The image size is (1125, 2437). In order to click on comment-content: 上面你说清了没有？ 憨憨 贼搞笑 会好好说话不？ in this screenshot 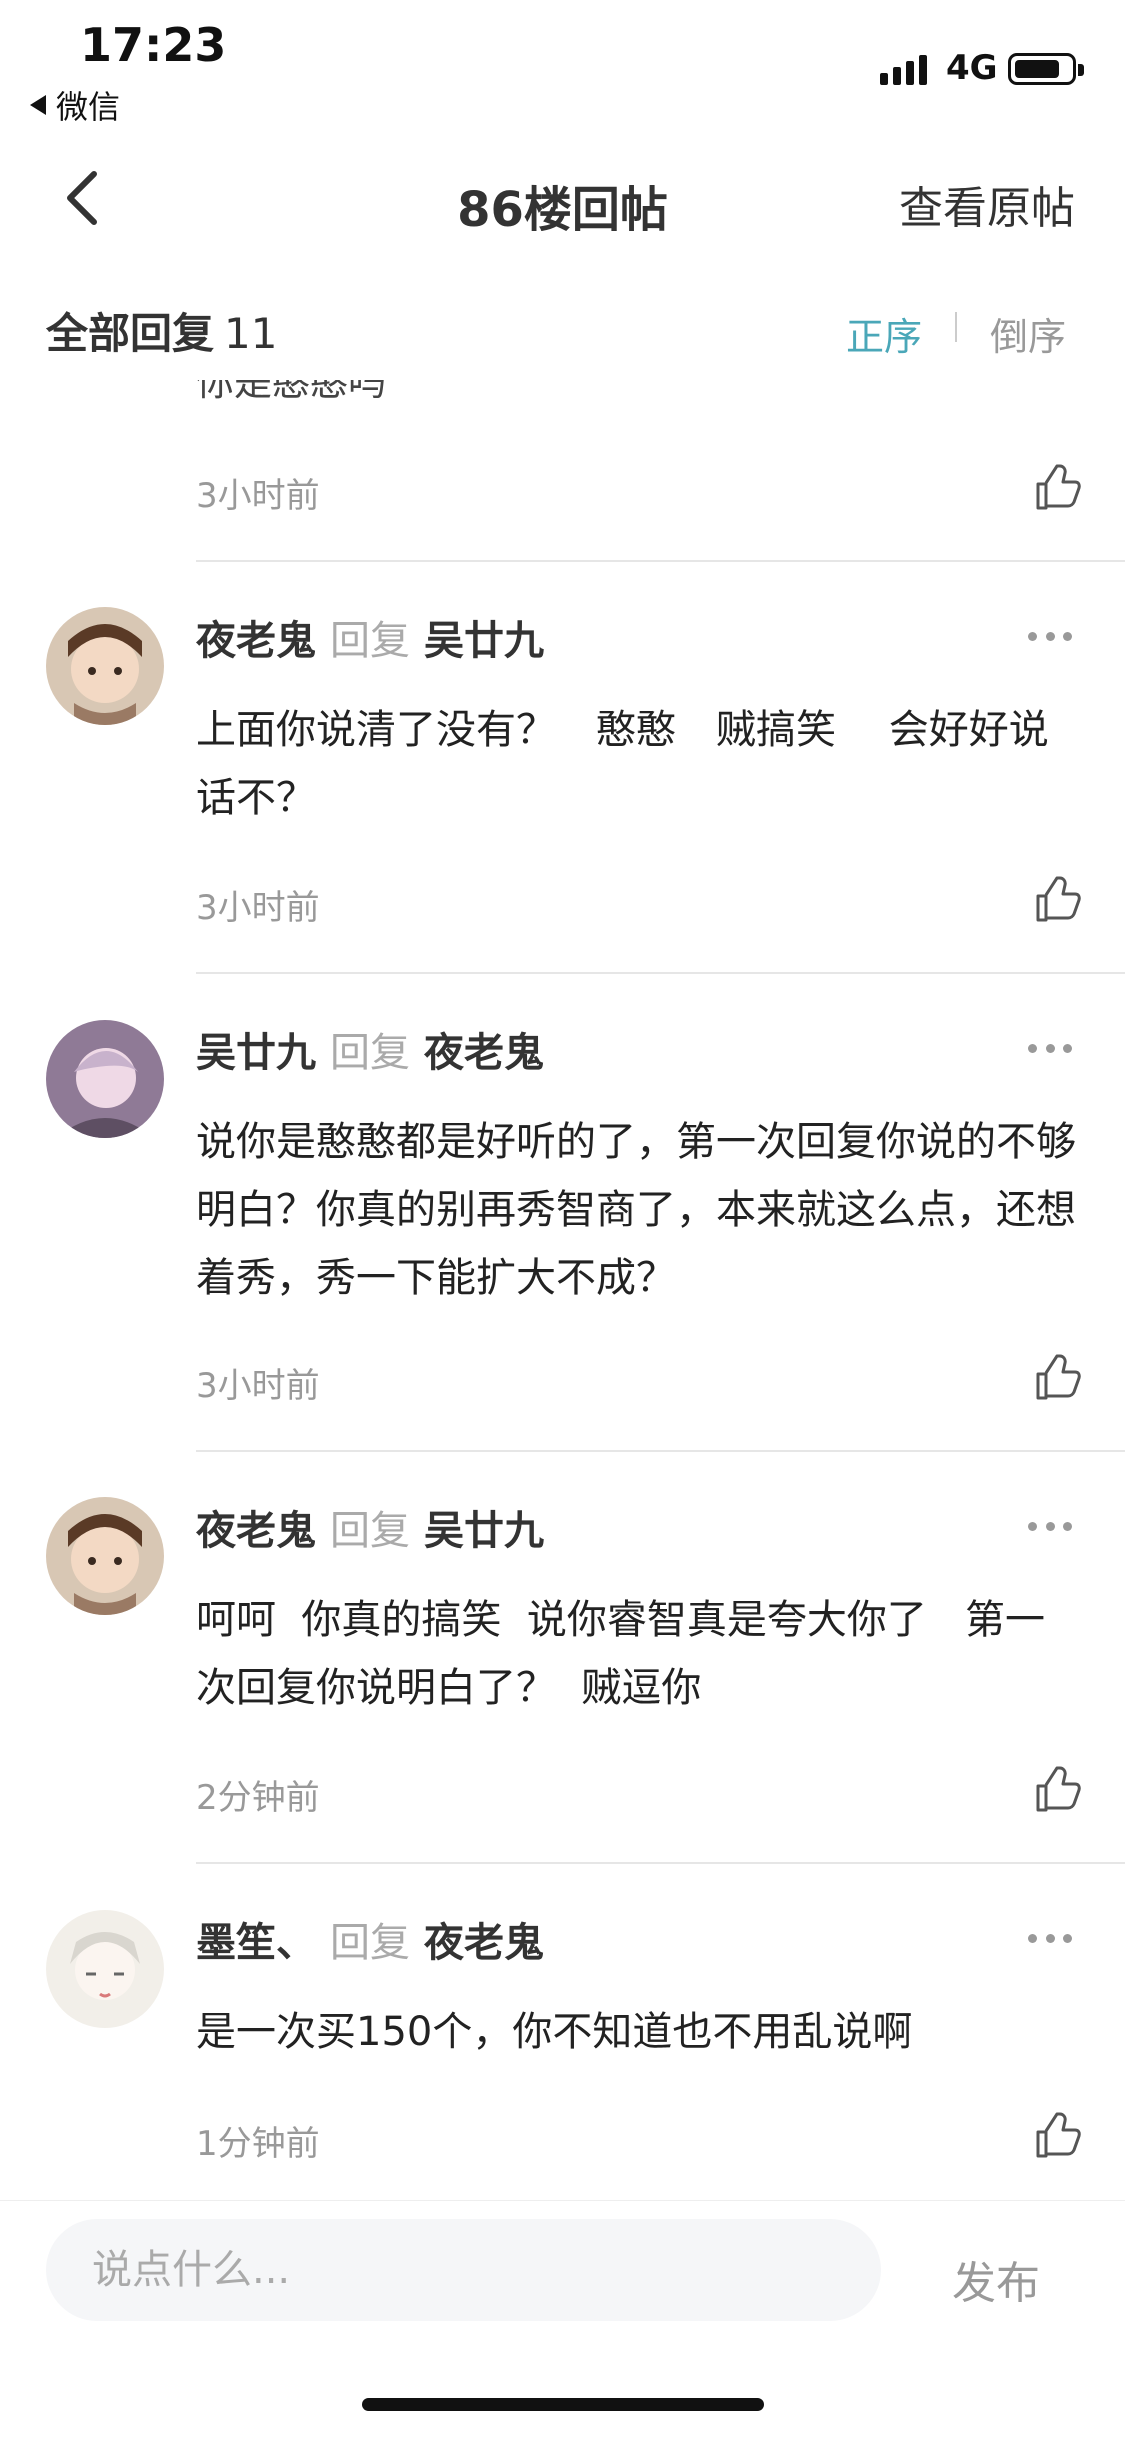, I will do `click(622, 764)`.